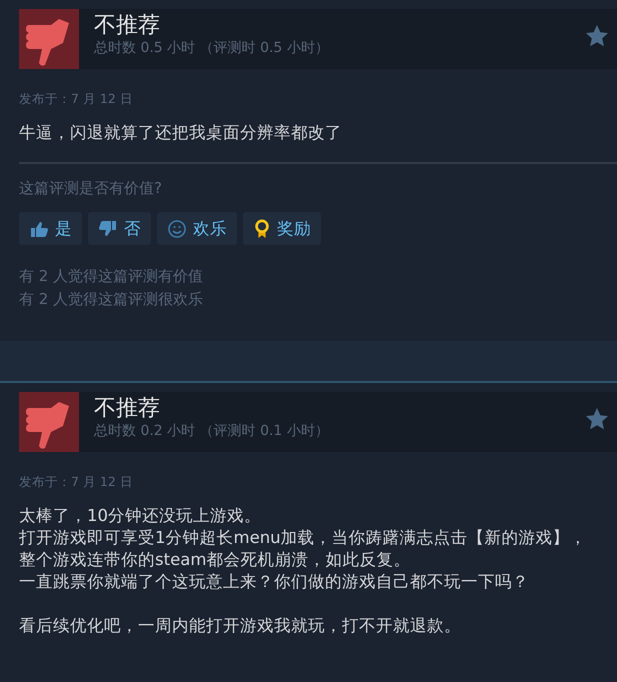 The image size is (617, 682). Describe the element at coordinates (212, 431) in the screenshot. I see `playtime-text: 总时数 0.2 小时 （评测时 0.1 小时）` at that location.